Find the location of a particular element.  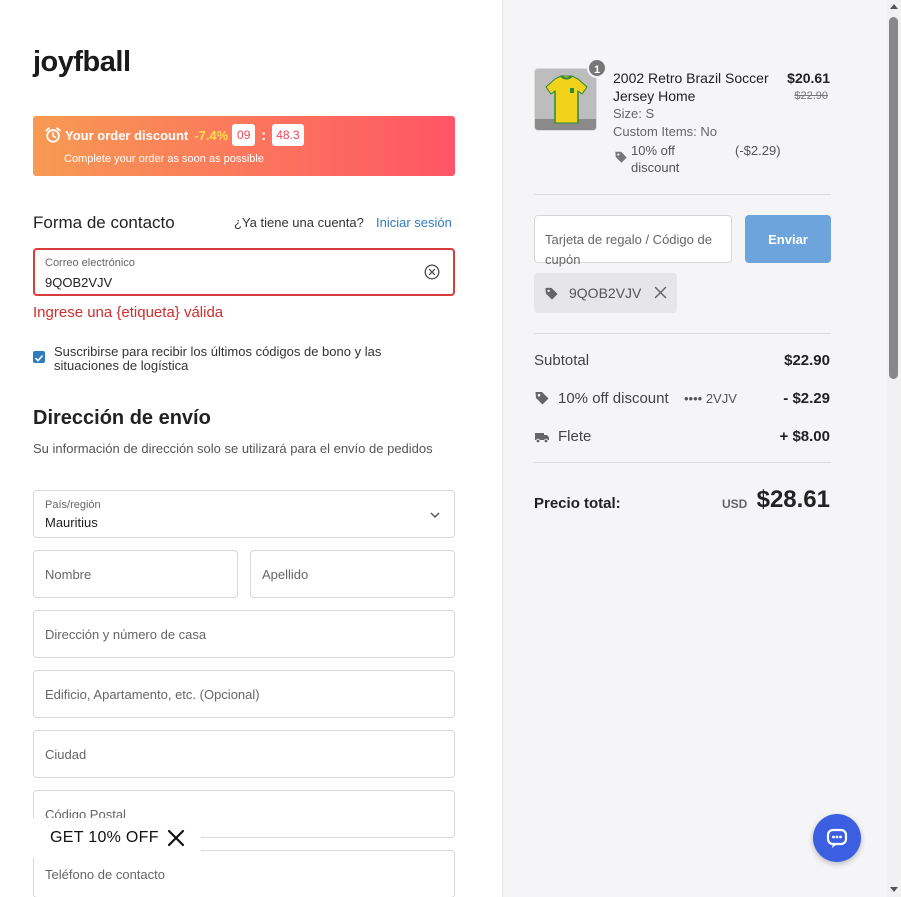

apply-coupon-button: Enviar is located at coordinates (788, 239).